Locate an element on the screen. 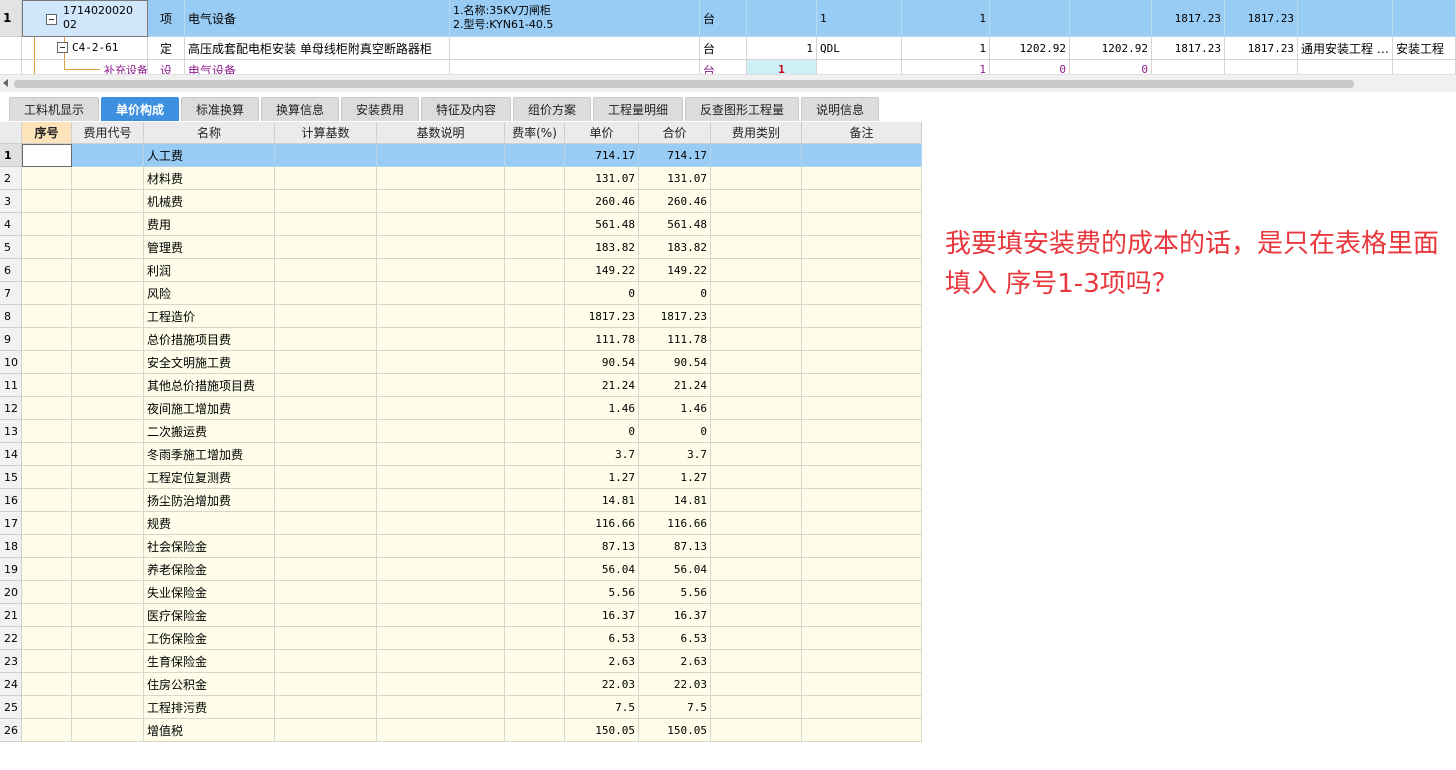 The height and width of the screenshot is (770, 1456). table-row: 6 利润 149.22 149.22 is located at coordinates (461, 270).